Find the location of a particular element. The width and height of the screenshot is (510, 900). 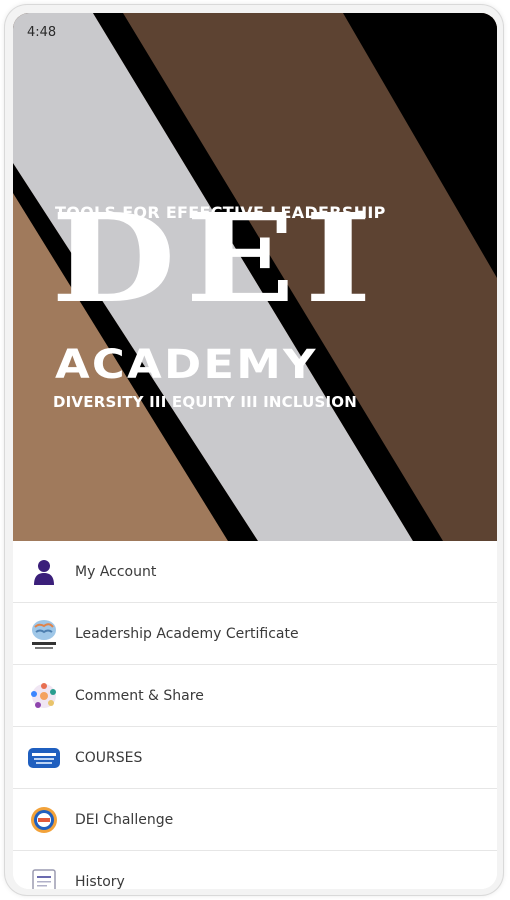

history-document-icon is located at coordinates (44, 877).